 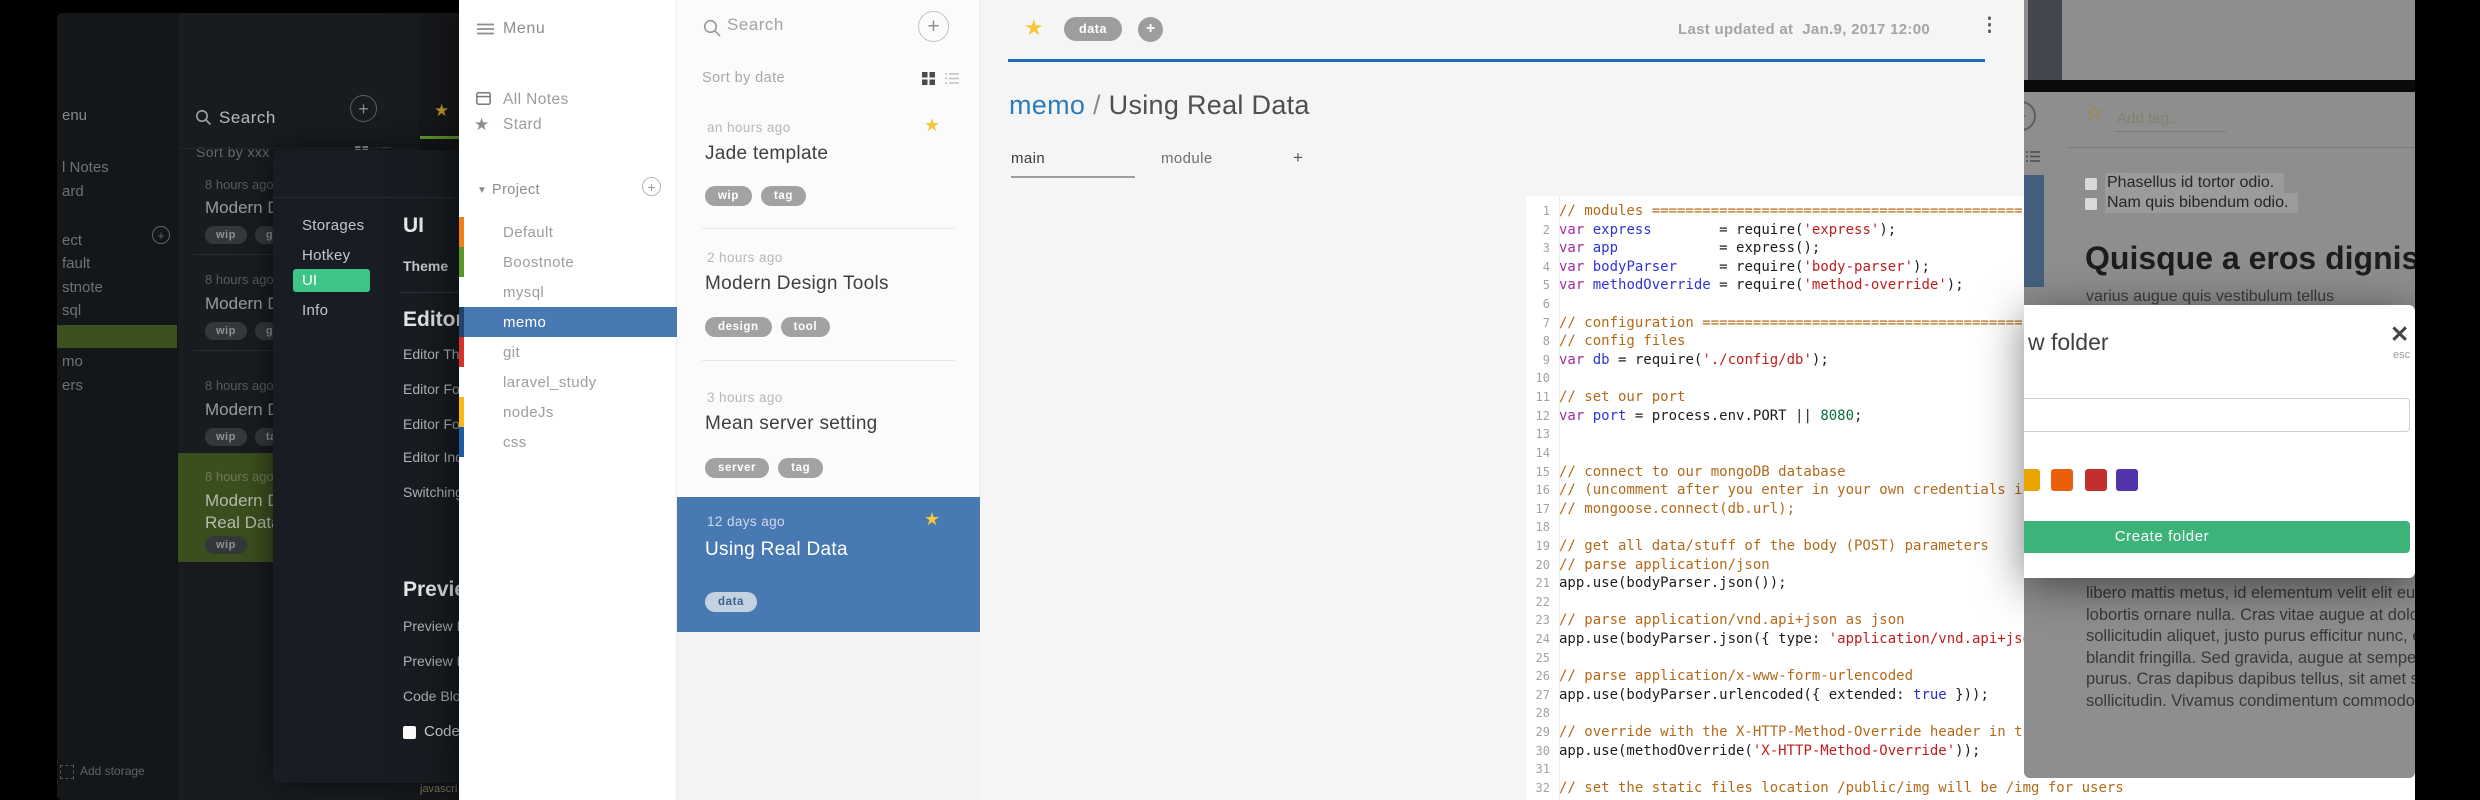 What do you see at coordinates (72, 240) in the screenshot?
I see `dark-project-header: ect` at bounding box center [72, 240].